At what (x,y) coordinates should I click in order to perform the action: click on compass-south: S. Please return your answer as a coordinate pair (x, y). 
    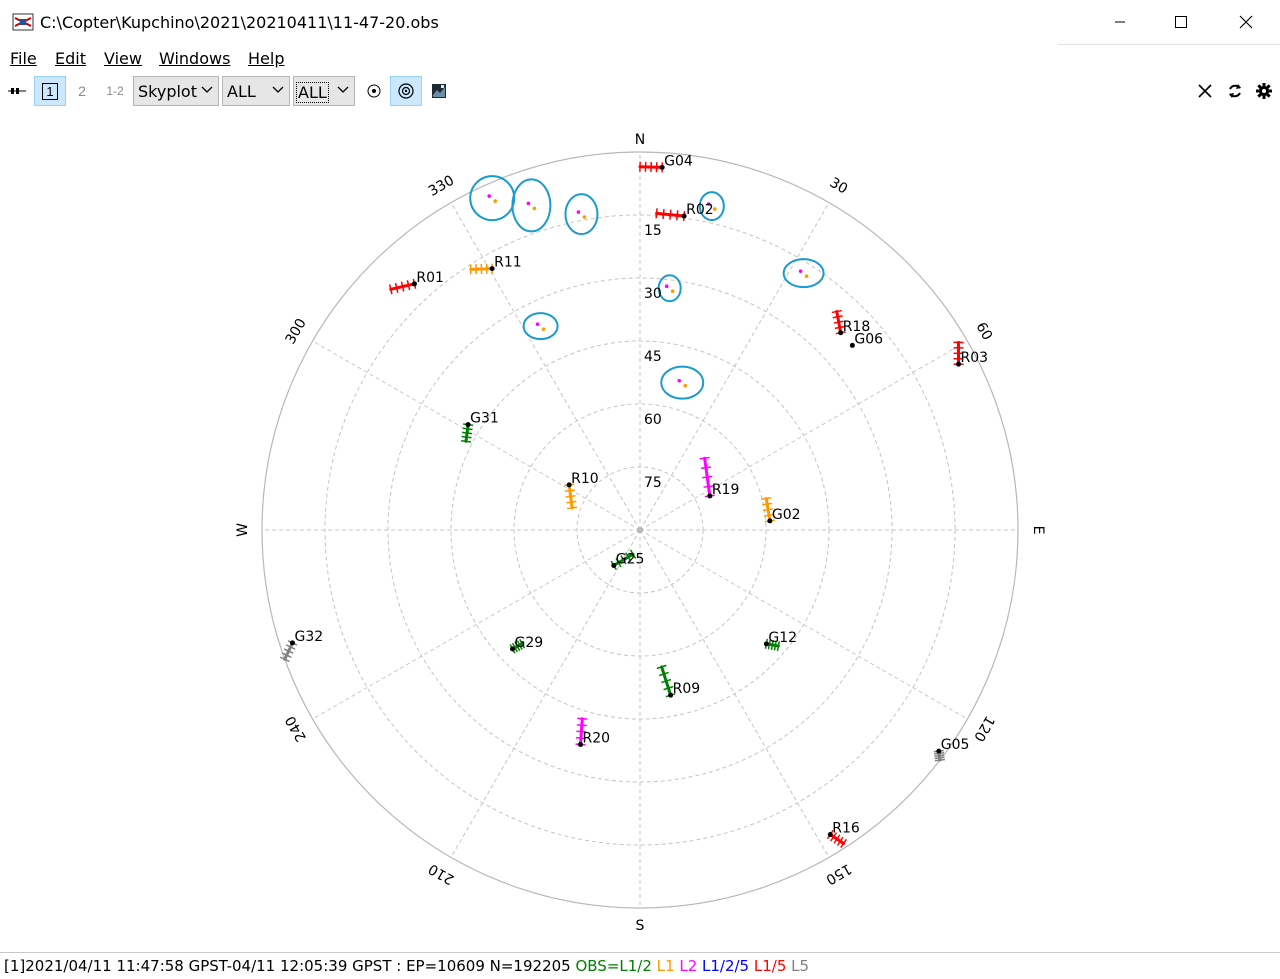
    Looking at the image, I should click on (640, 926).